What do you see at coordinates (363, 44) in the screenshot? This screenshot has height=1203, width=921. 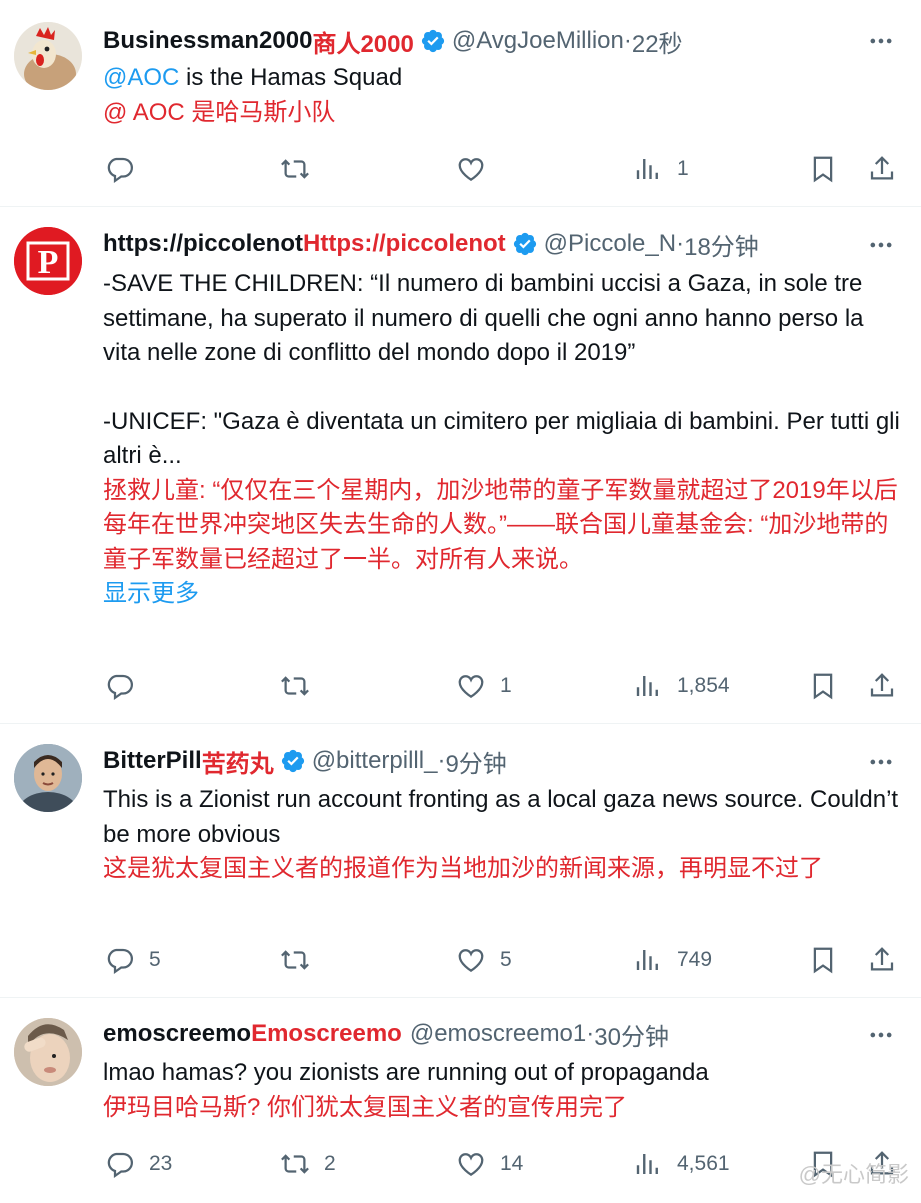 I see `display-name-translation: 商人2000` at bounding box center [363, 44].